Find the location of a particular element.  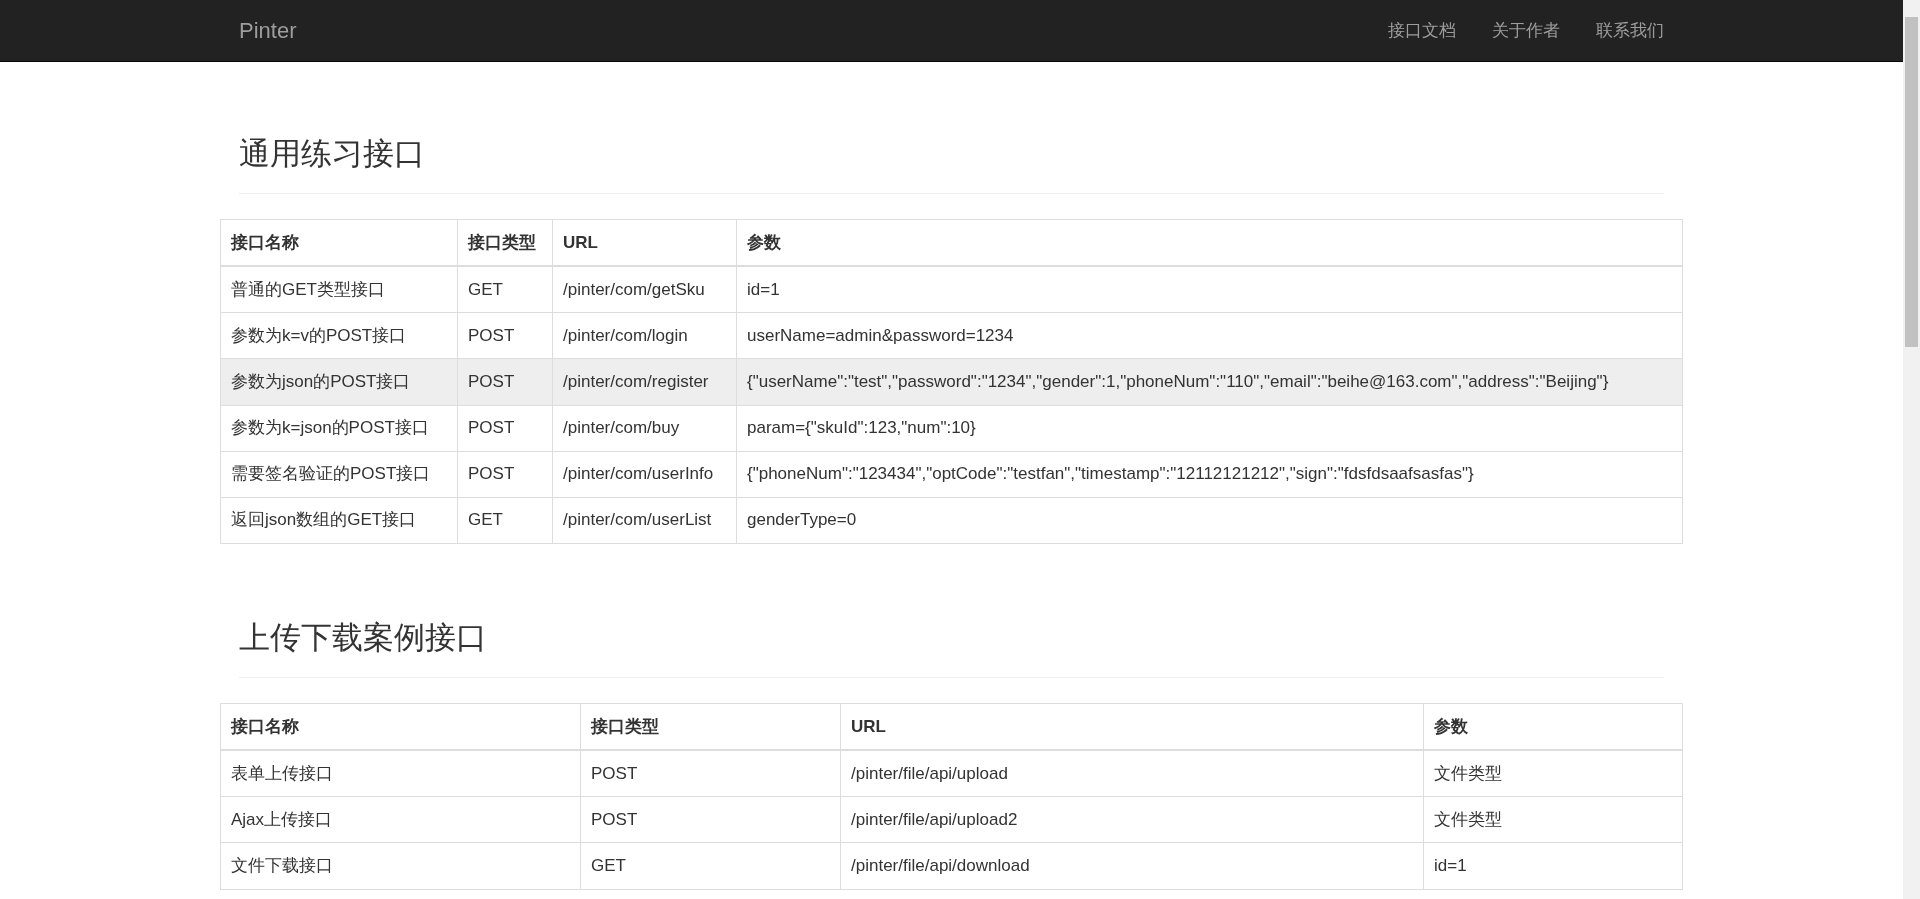

table-cell: /pinter/com/login is located at coordinates (644, 335).